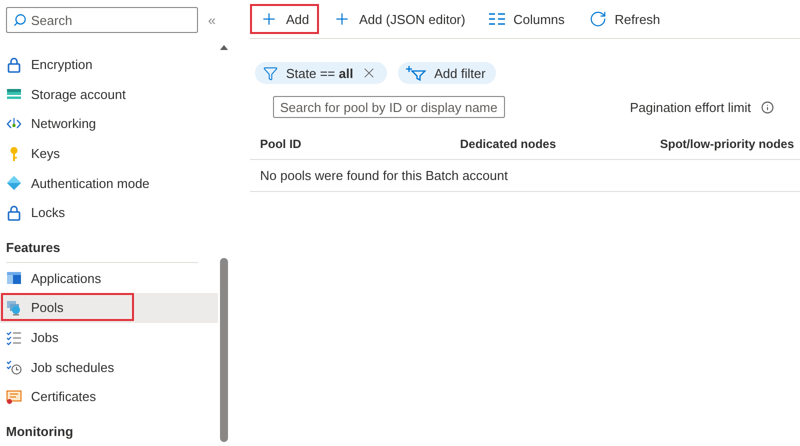 Image resolution: width=800 pixels, height=446 pixels. What do you see at coordinates (33, 247) in the screenshot?
I see `section-heading: Features` at bounding box center [33, 247].